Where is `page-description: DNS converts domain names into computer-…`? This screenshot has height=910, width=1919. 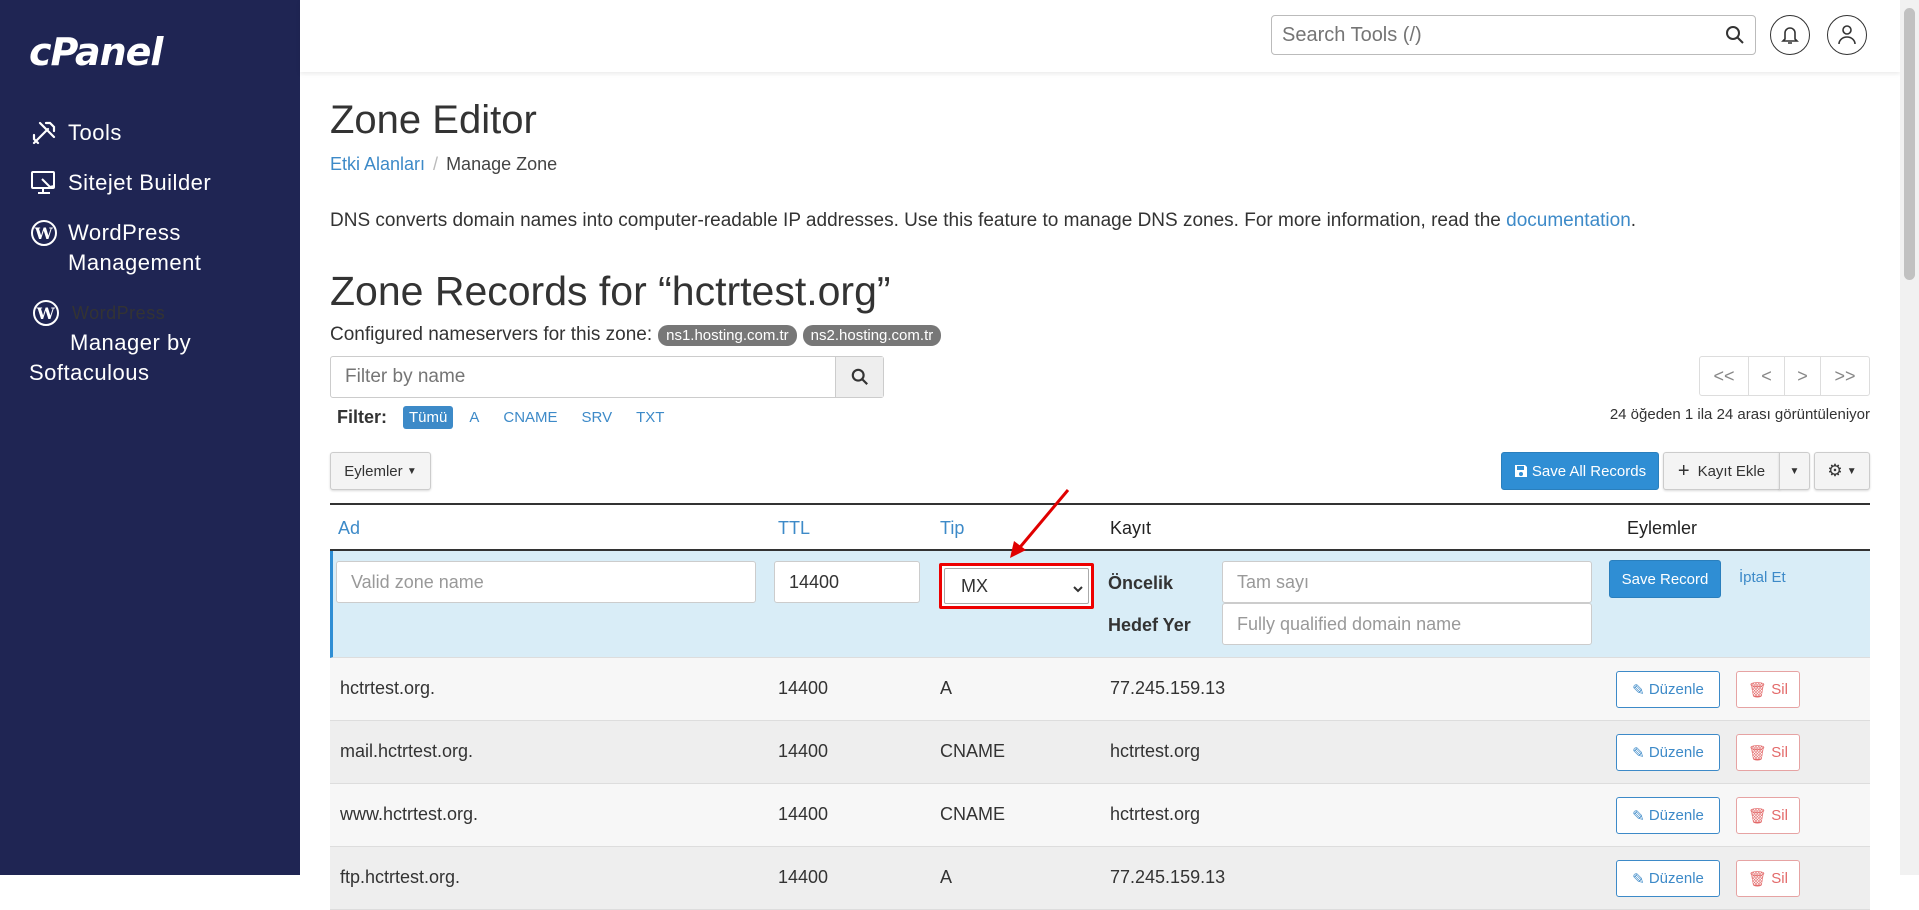
page-description: DNS converts domain names into computer-… is located at coordinates (983, 220).